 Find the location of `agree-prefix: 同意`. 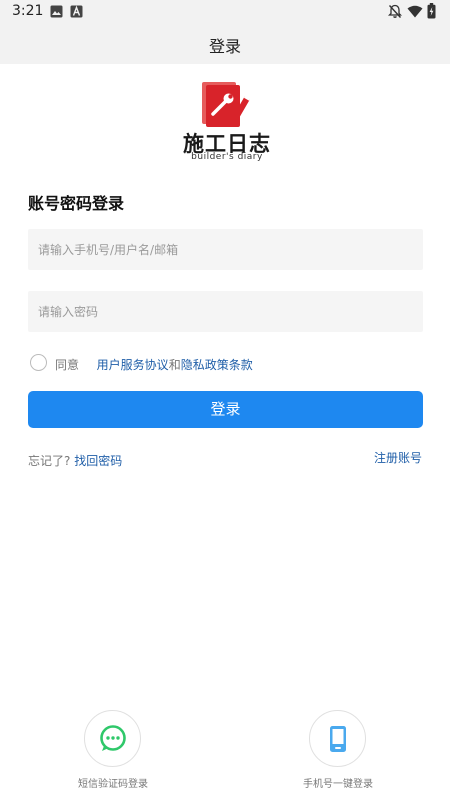

agree-prefix: 同意 is located at coordinates (67, 365).